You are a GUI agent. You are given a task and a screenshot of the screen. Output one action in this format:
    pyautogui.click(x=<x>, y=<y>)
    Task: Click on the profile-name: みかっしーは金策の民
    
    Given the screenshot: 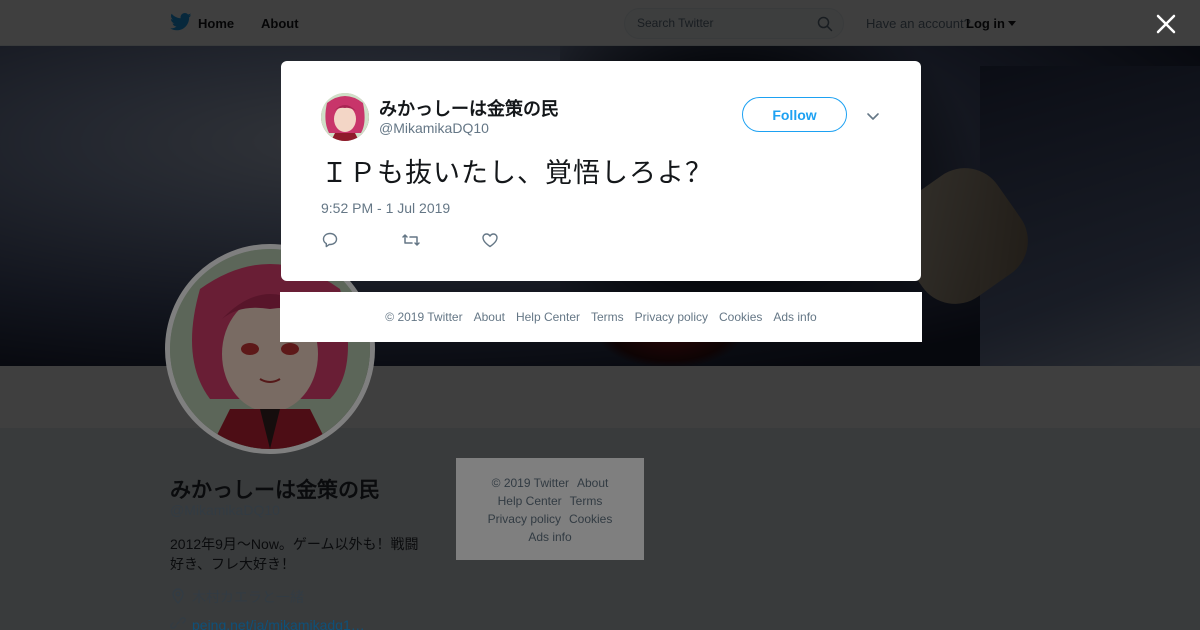 What is the action you would take?
    pyautogui.click(x=275, y=490)
    